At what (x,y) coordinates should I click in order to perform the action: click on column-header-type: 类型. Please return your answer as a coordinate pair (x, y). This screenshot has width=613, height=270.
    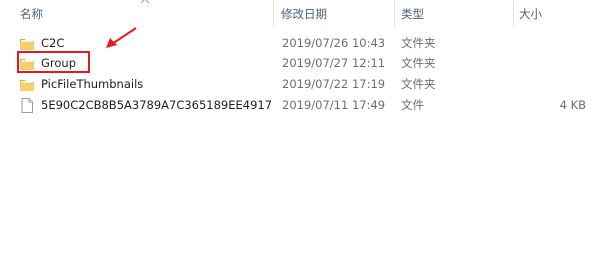
    Looking at the image, I should click on (412, 14).